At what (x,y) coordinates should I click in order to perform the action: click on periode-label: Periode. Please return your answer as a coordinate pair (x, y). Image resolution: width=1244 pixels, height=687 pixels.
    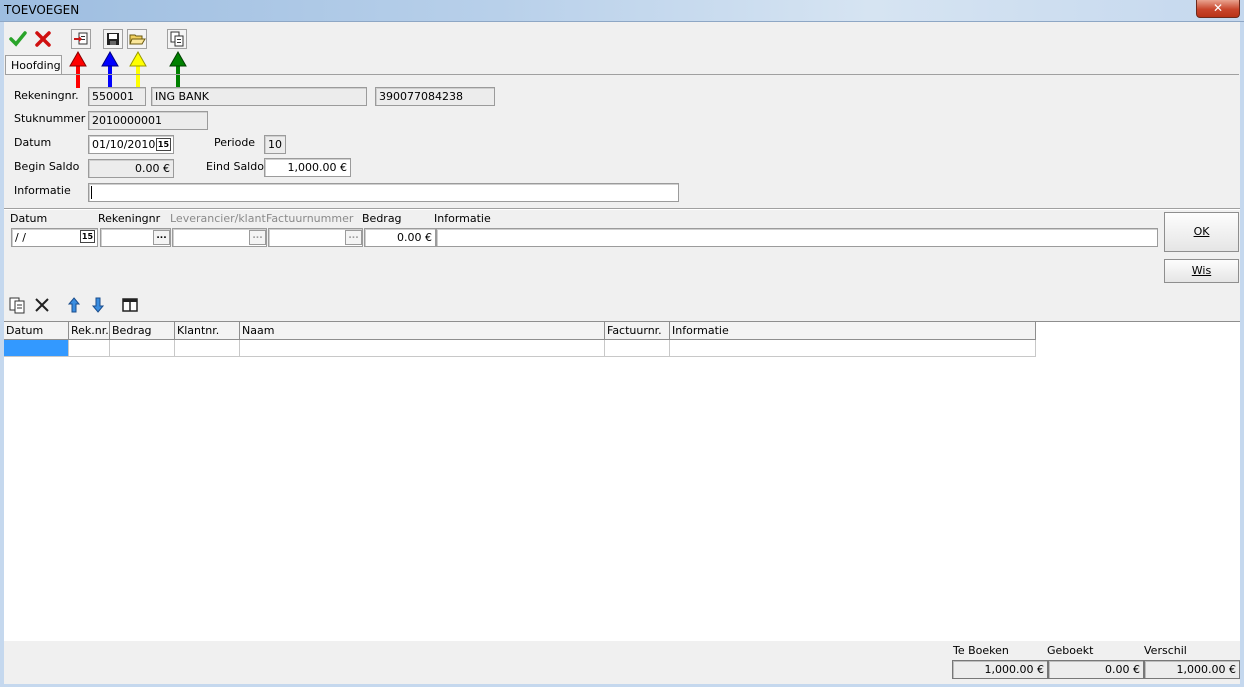
    Looking at the image, I should click on (235, 142).